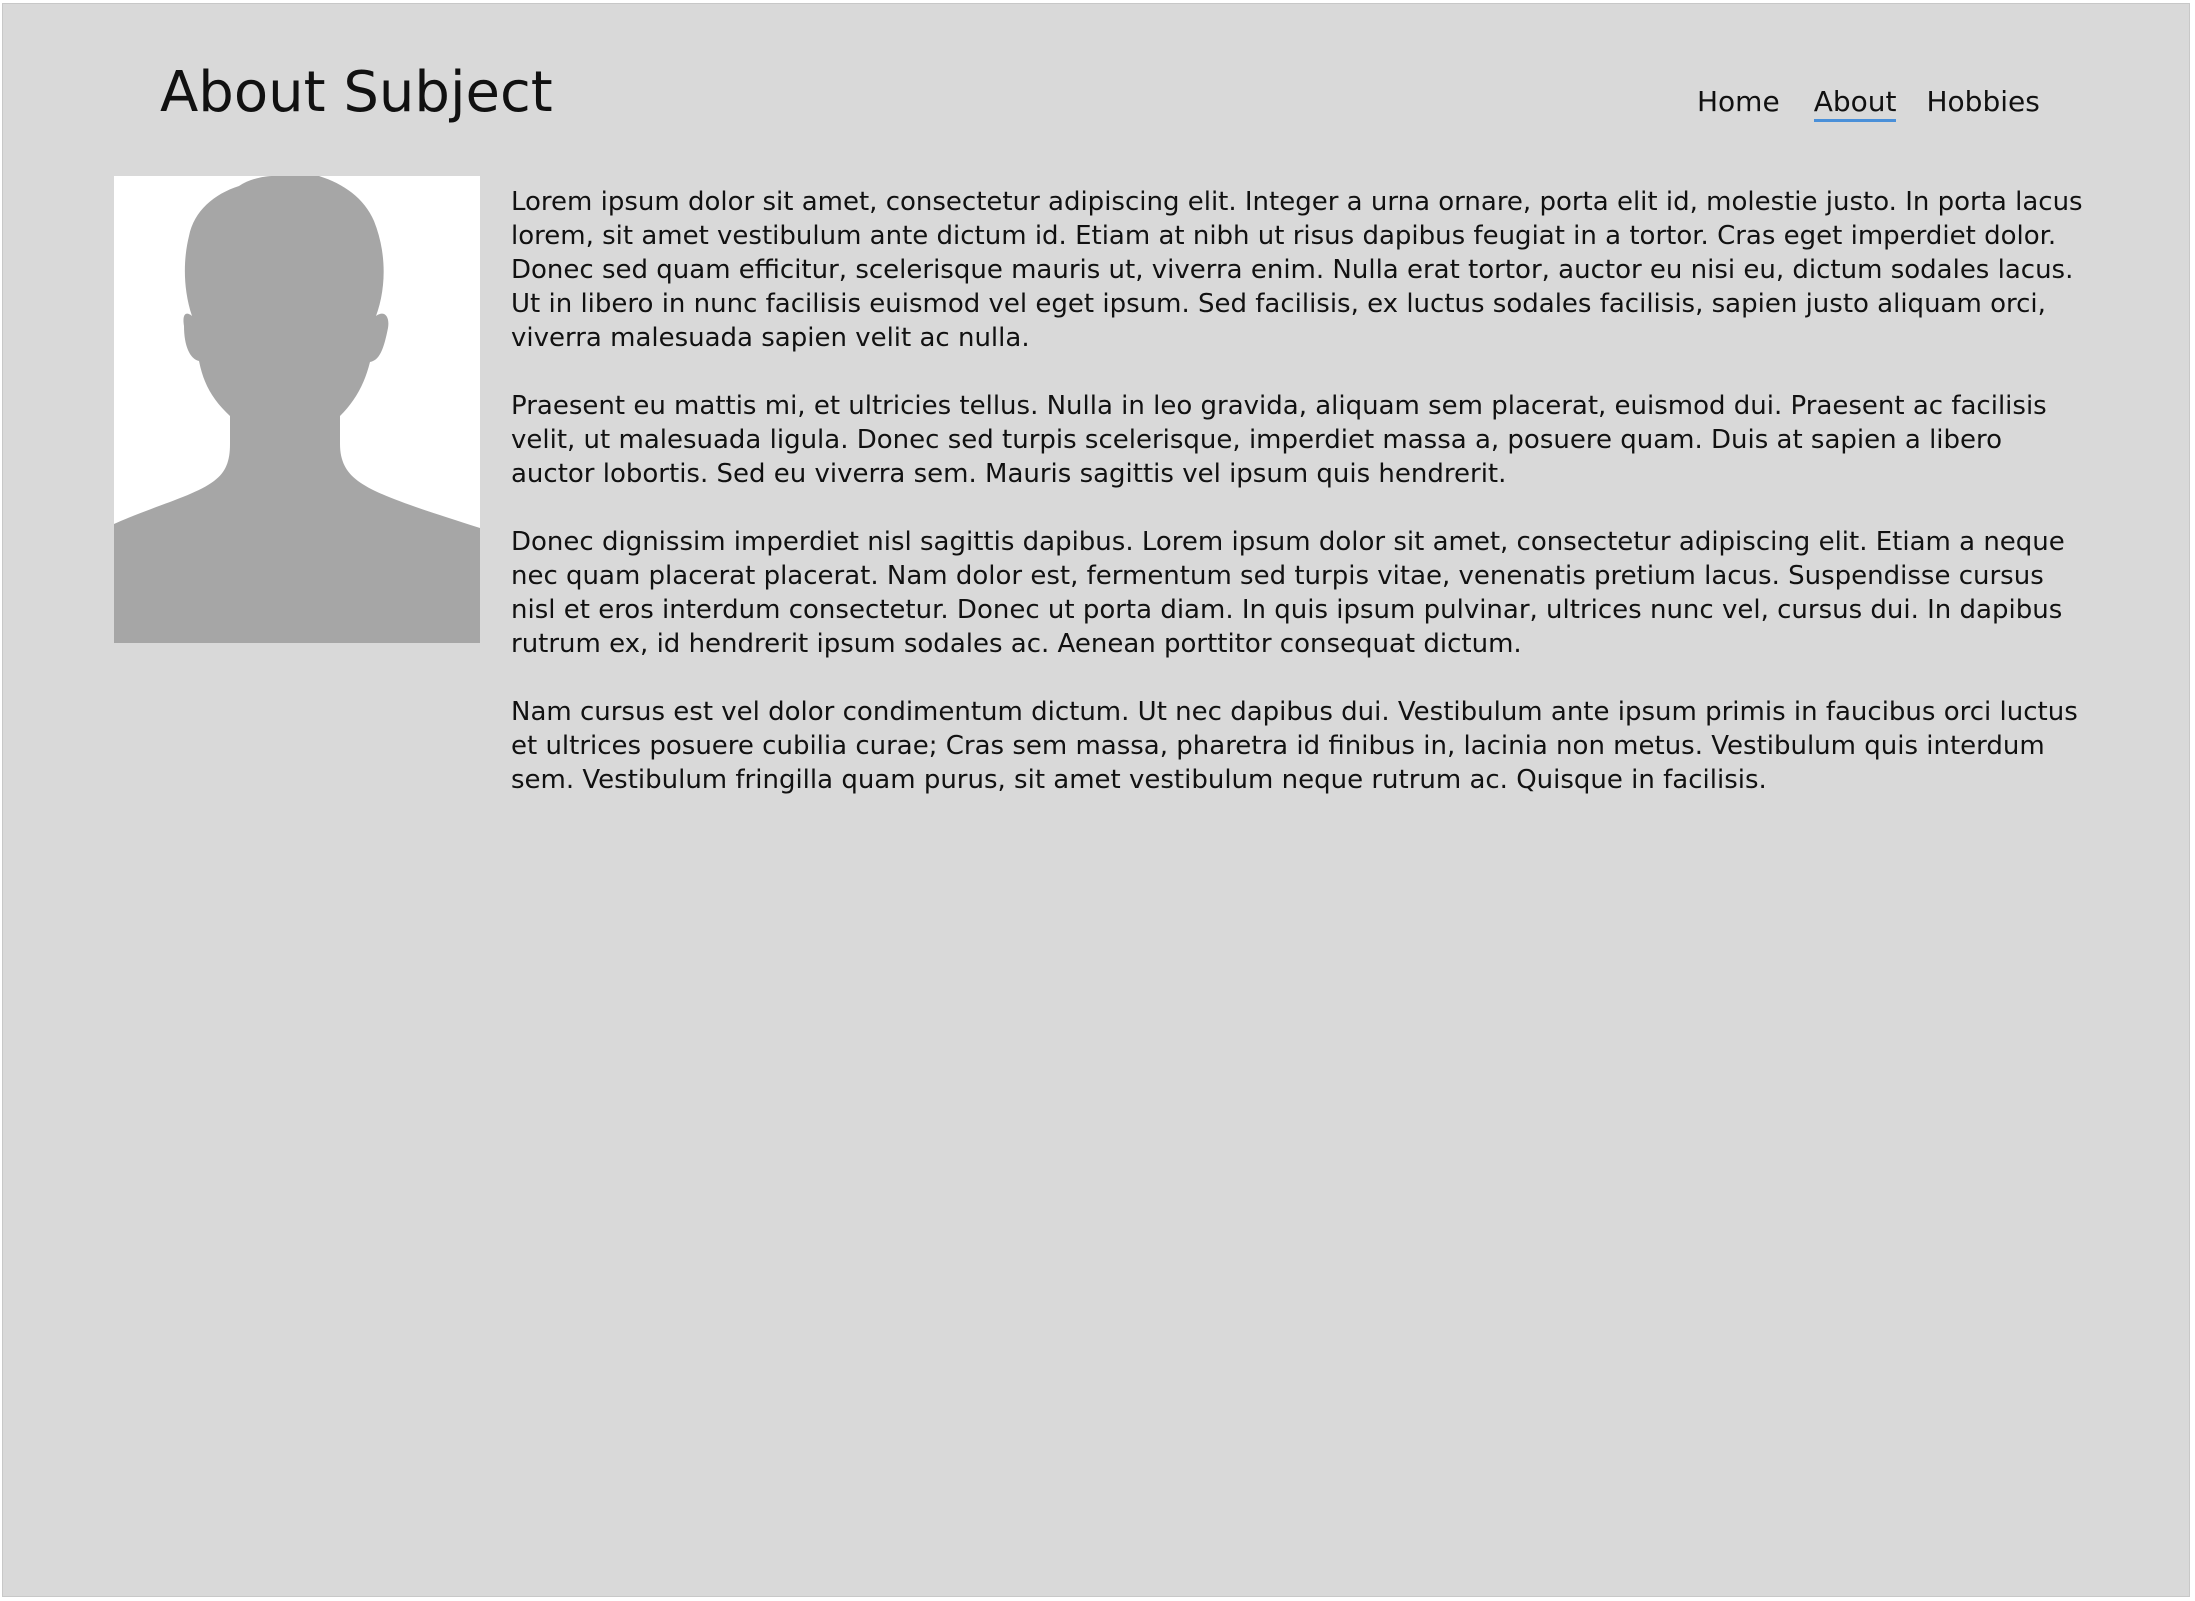 This screenshot has height=1601, width=2195. I want to click on page-title: About Subject, so click(356, 92).